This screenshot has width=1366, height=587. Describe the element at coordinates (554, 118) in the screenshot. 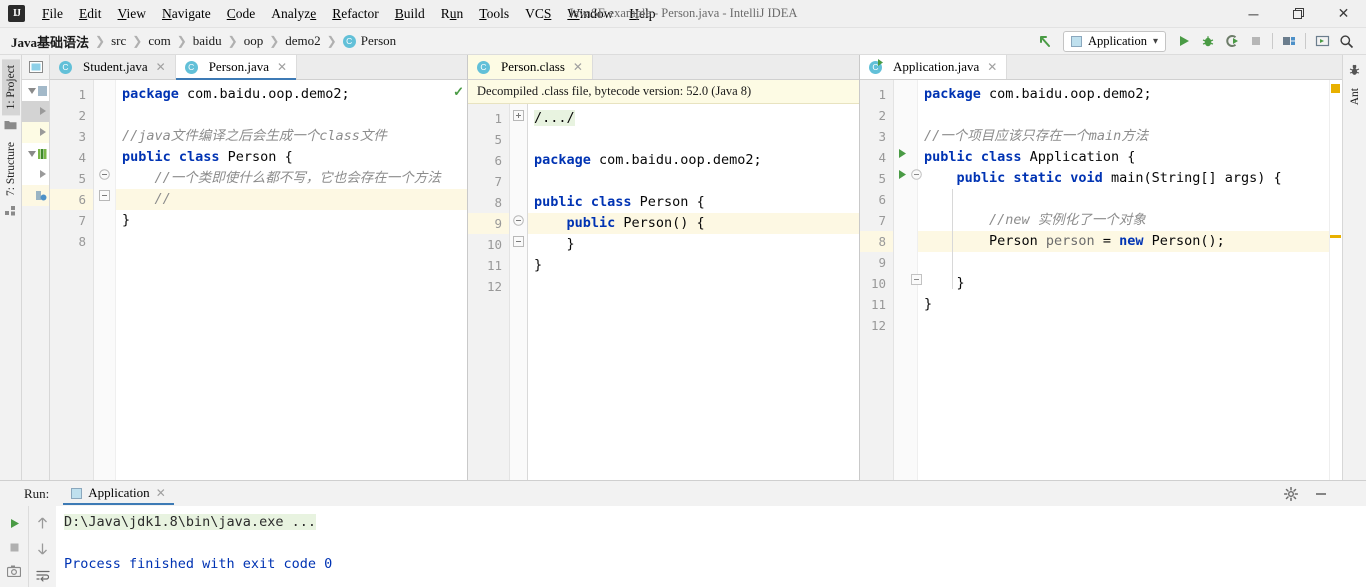

I see `folded-region: /.../` at that location.